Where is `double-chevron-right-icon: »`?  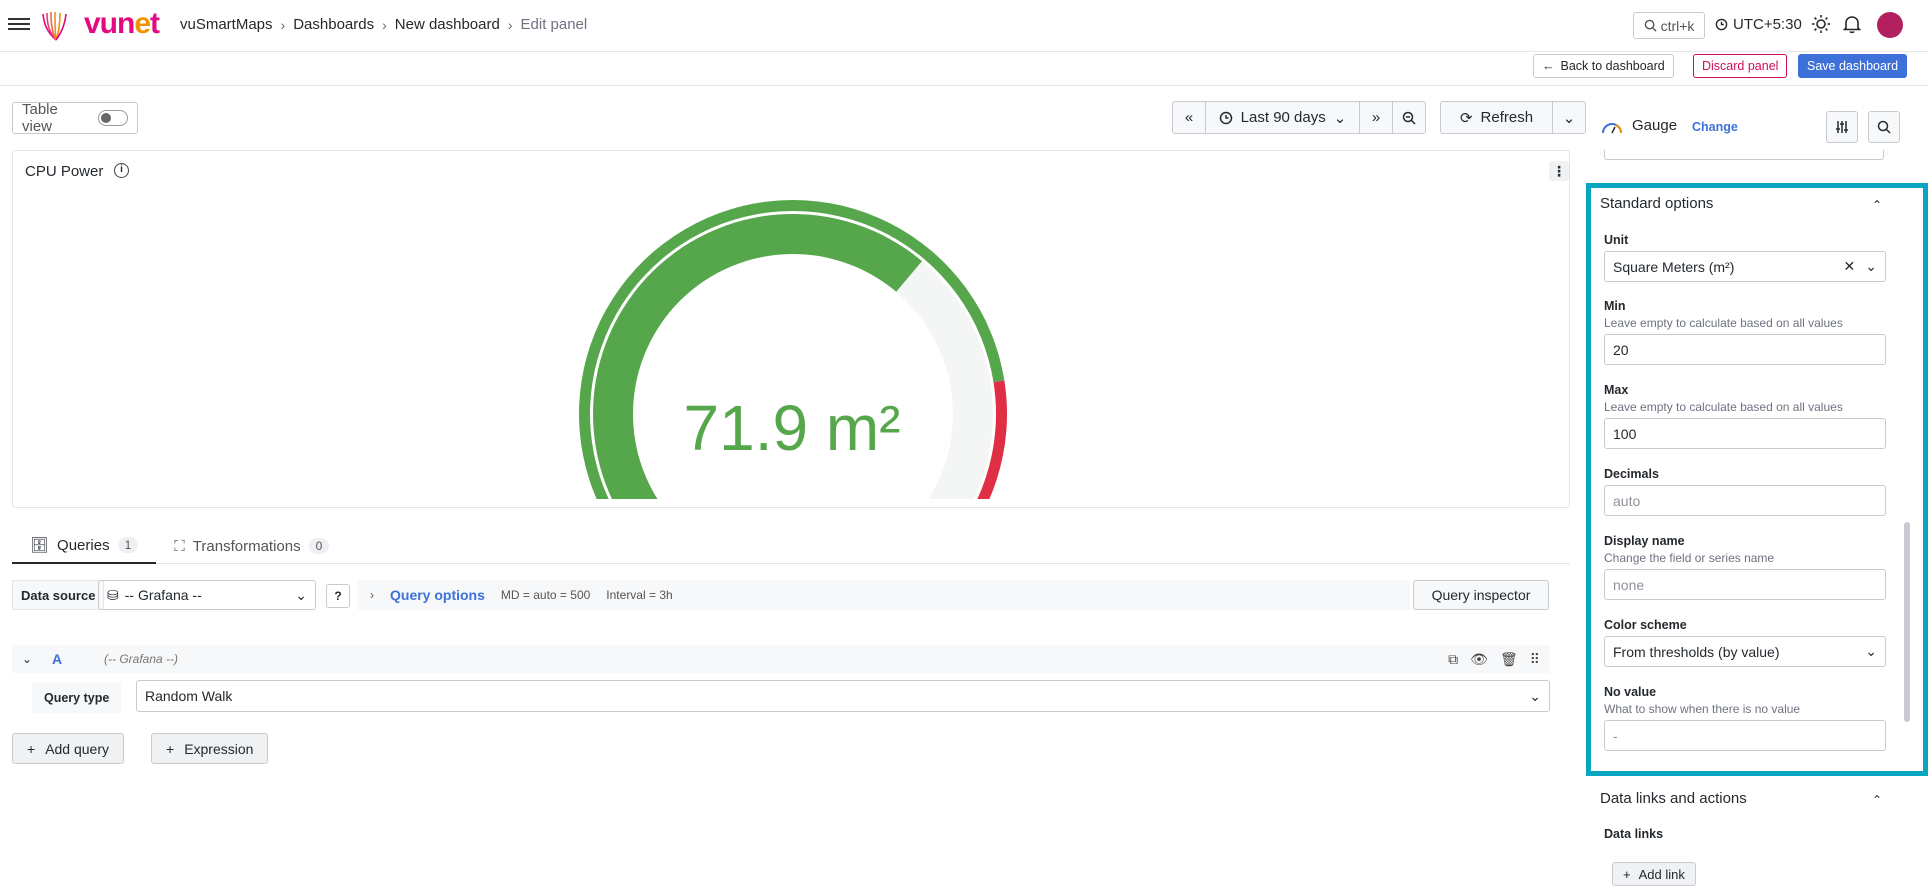 double-chevron-right-icon: » is located at coordinates (1376, 117).